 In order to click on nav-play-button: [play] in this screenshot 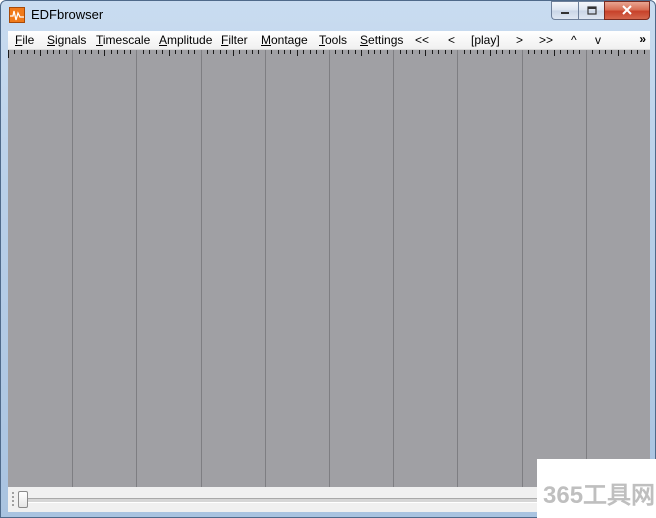, I will do `click(485, 40)`.